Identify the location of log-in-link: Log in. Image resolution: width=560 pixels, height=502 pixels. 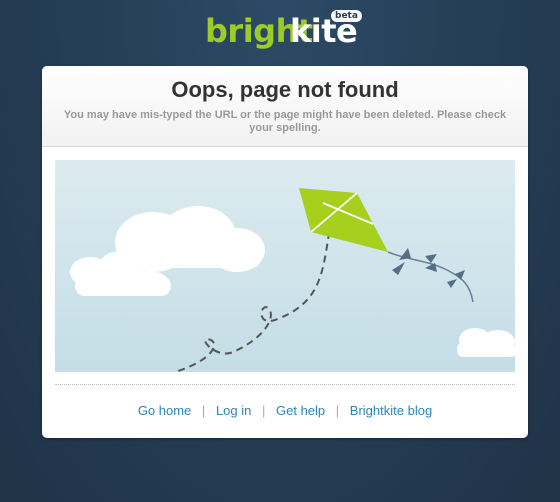
(233, 410).